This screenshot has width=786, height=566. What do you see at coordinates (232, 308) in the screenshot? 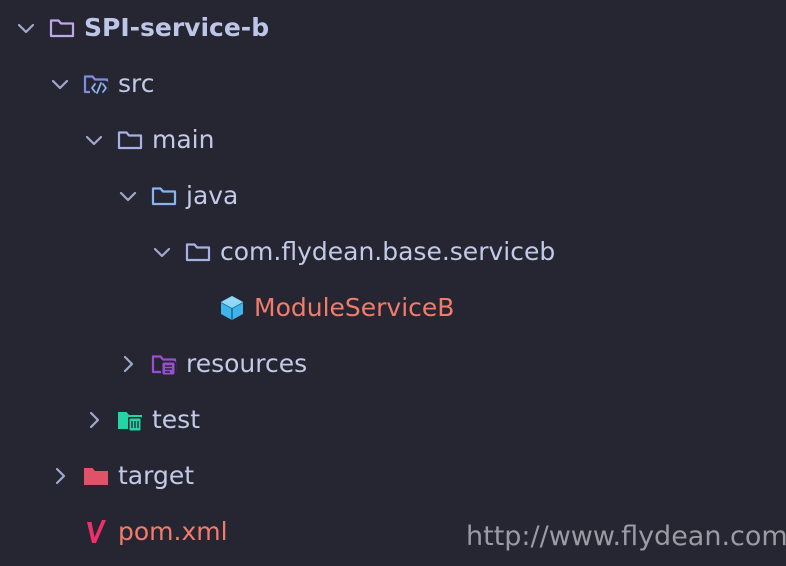
I see `java-class-icon` at bounding box center [232, 308].